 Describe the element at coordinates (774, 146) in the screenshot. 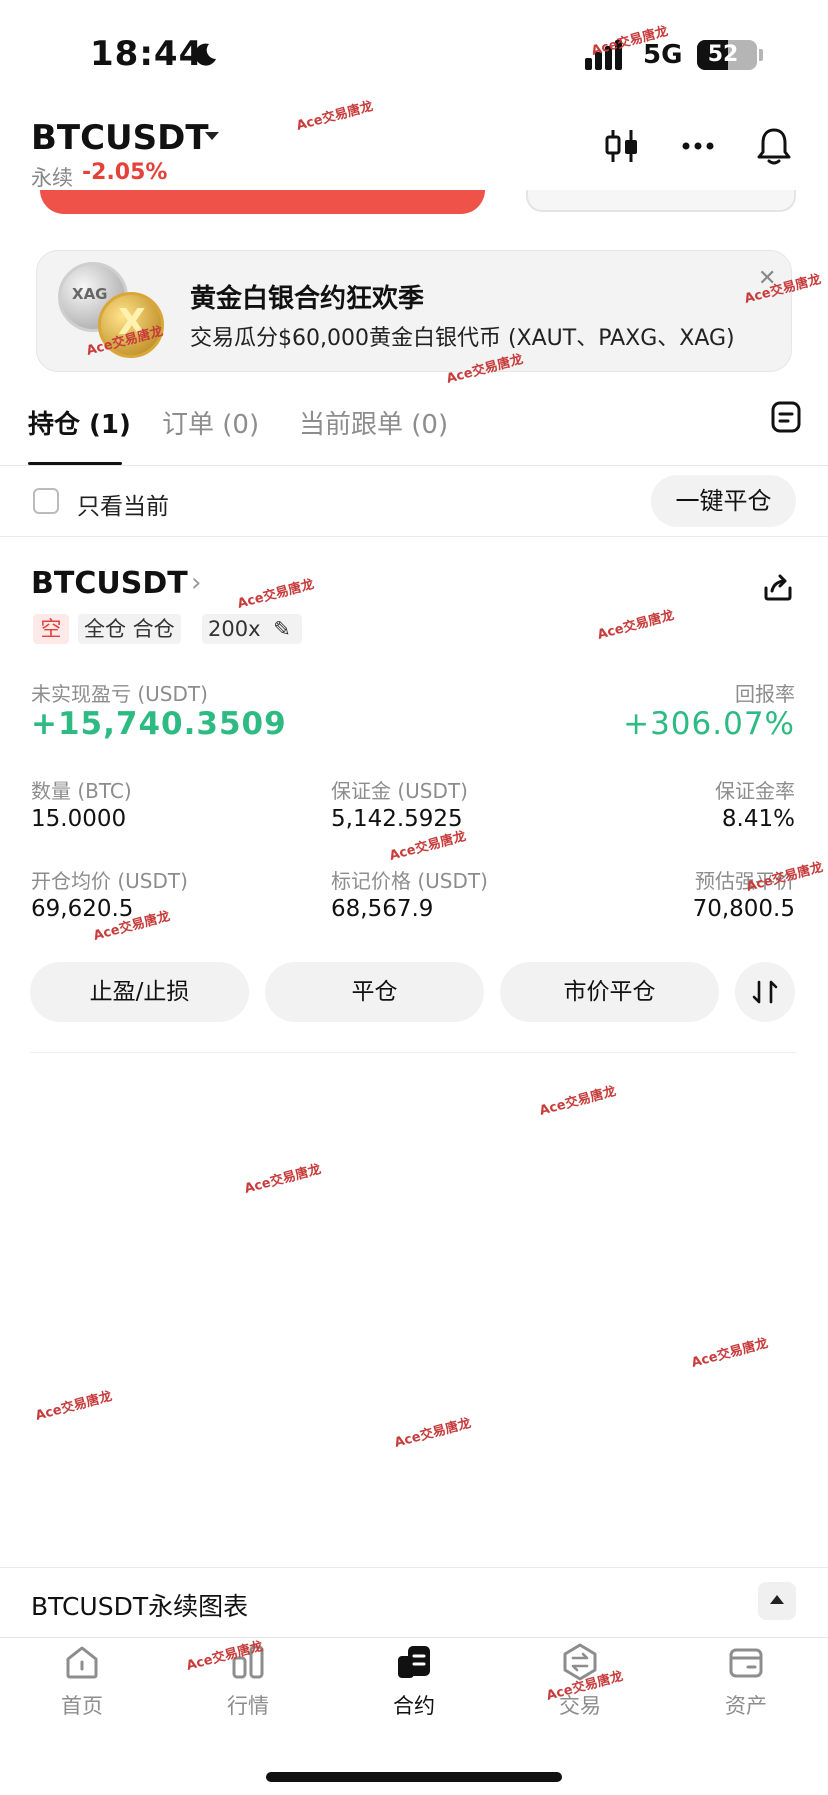

I see `bell-icon` at that location.